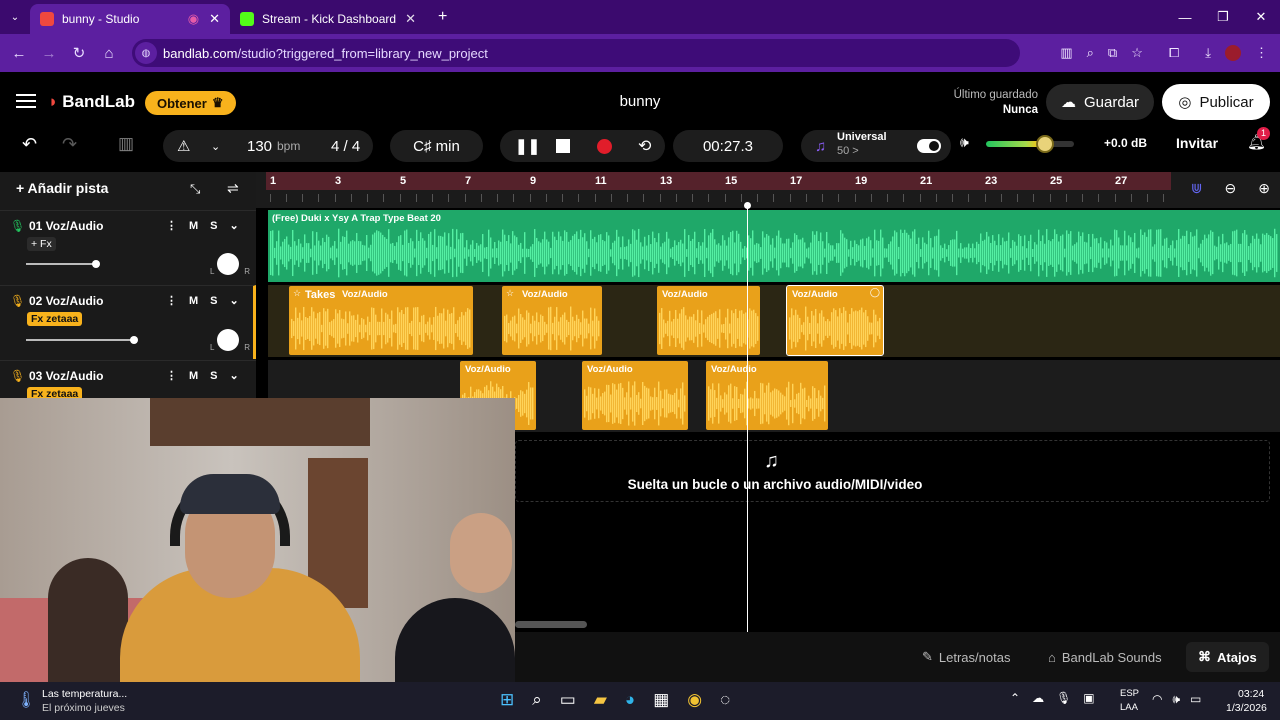 The height and width of the screenshot is (720, 1280). Describe the element at coordinates (55, 319) in the screenshot. I see `fx-button: Fx zetaaa` at that location.